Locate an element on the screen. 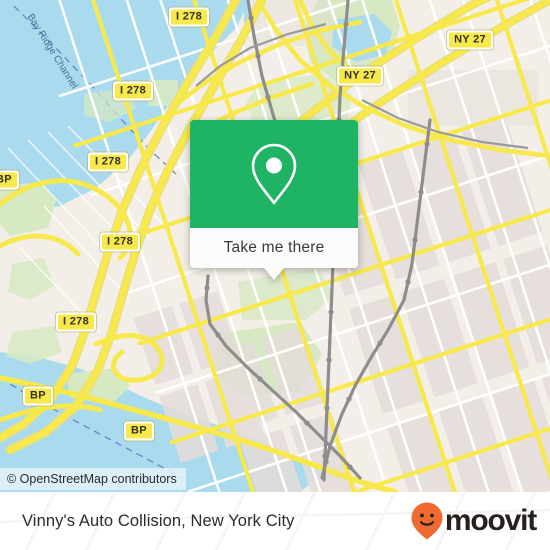  take-me-there-label: Take me there is located at coordinates (274, 247).